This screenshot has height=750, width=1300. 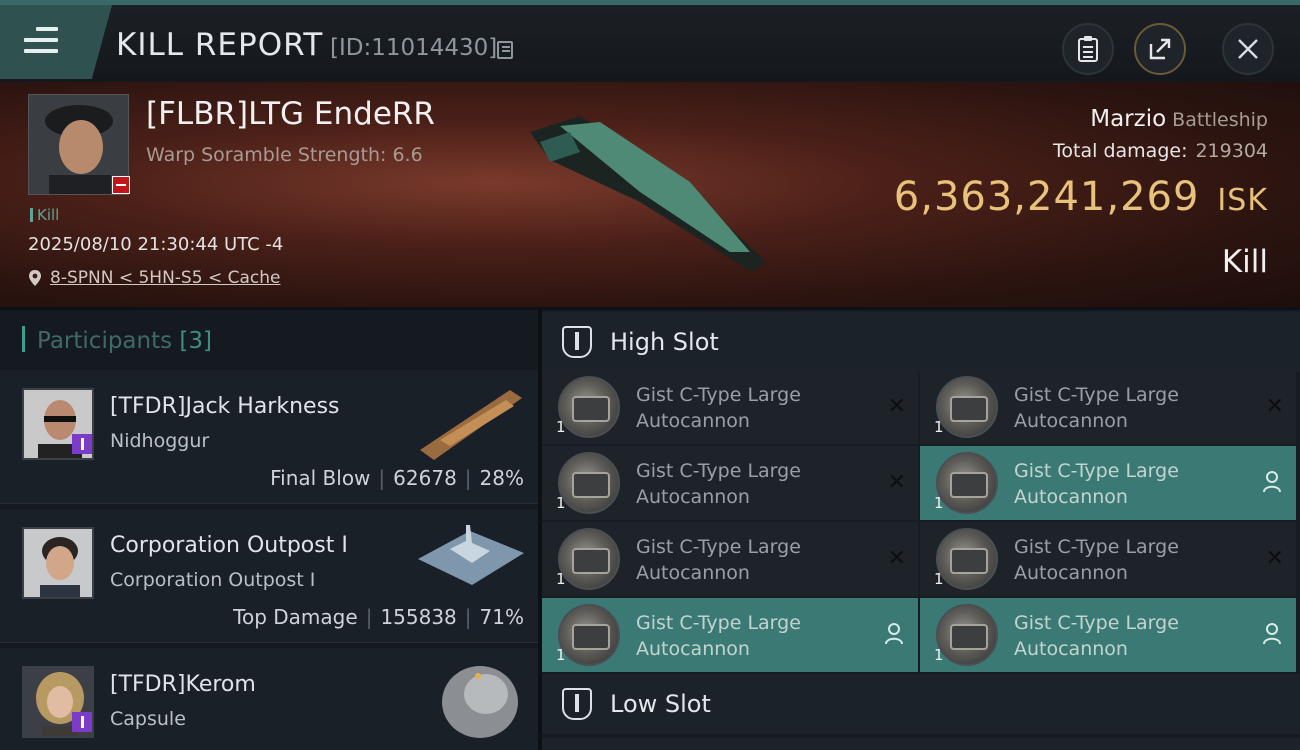 What do you see at coordinates (1244, 262) in the screenshot?
I see `kill-status: Kill` at bounding box center [1244, 262].